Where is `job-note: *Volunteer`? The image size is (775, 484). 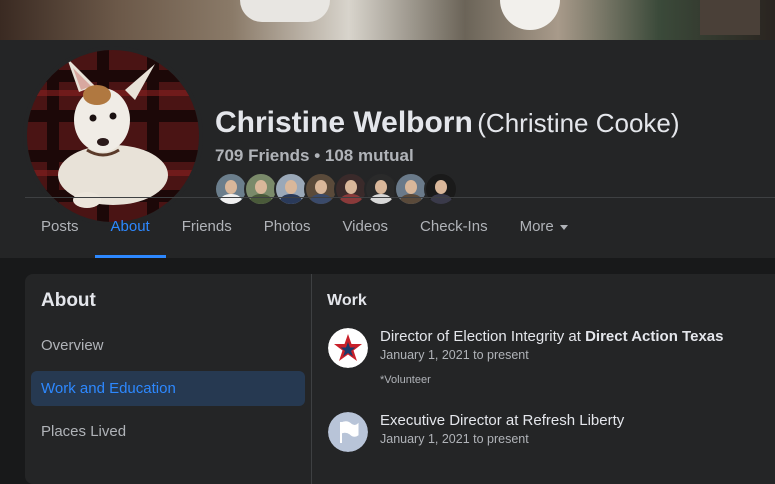
job-note: *Volunteer is located at coordinates (405, 380).